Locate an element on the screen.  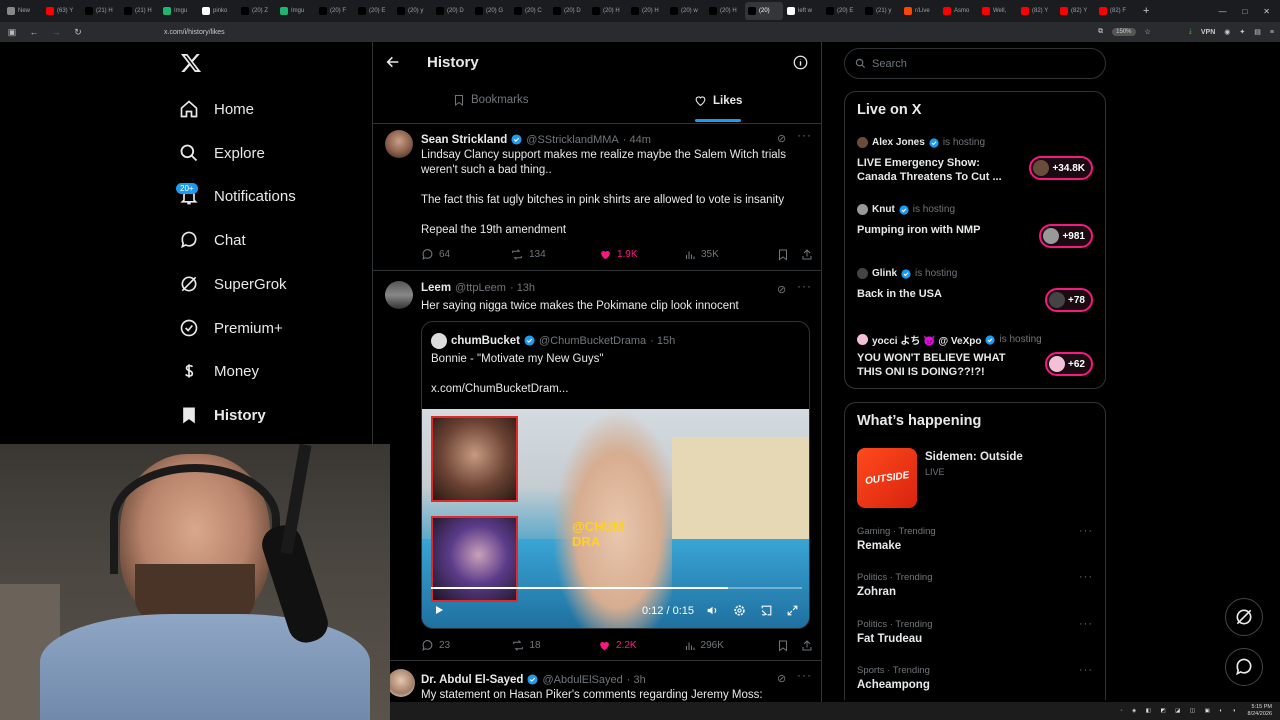
profile-icon: ◉ is located at coordinates (1227, 32).